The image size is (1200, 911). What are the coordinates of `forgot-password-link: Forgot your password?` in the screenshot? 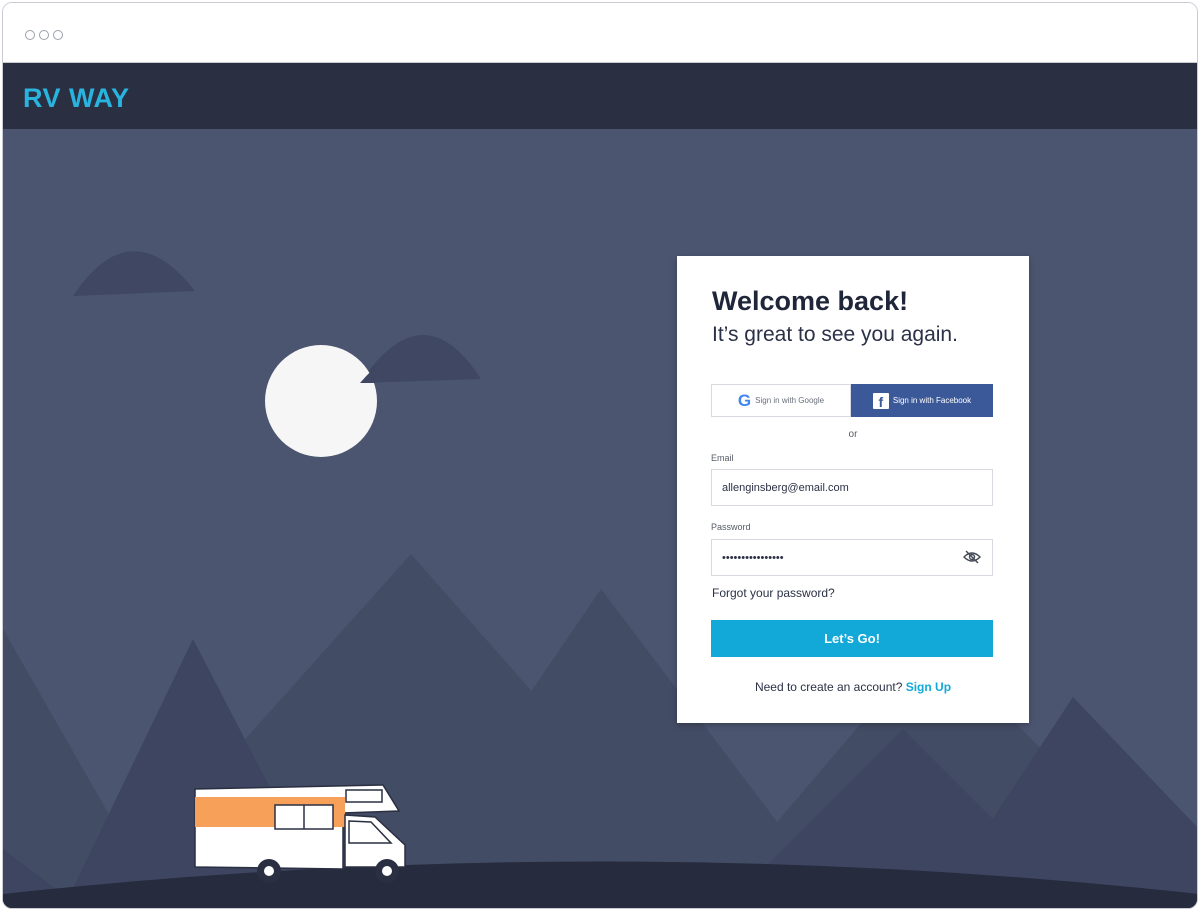 It's located at (773, 593).